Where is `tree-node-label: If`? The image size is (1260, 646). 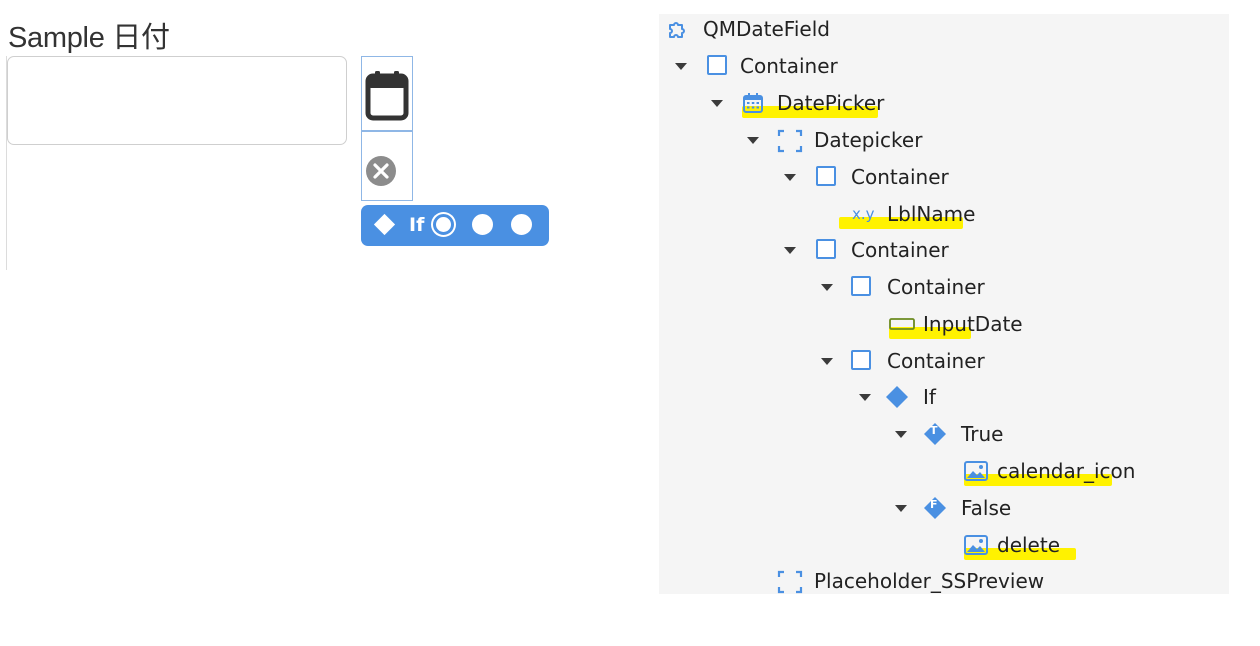 tree-node-label: If is located at coordinates (929, 397).